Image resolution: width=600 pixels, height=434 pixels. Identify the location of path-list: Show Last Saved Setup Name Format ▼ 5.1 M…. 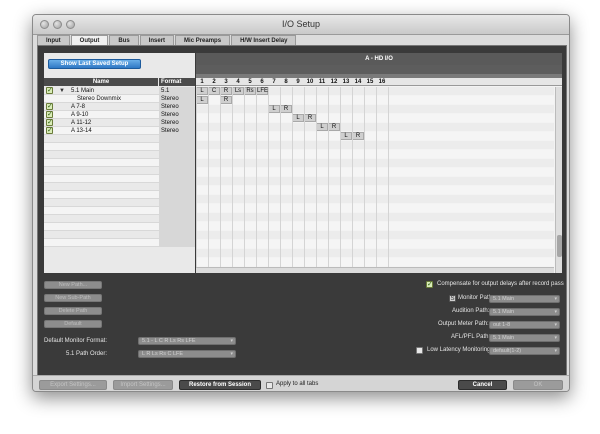
(119, 163).